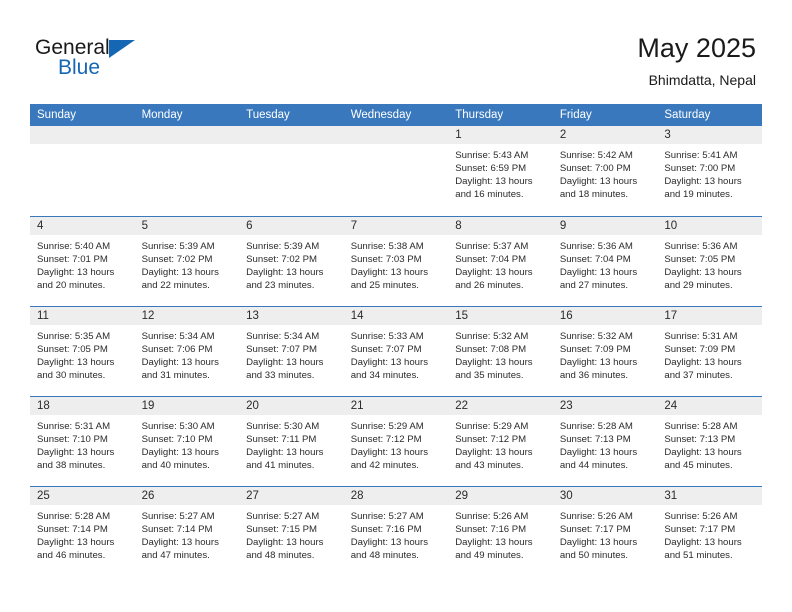 Image resolution: width=792 pixels, height=612 pixels. I want to click on daylight-text: Daylight: 13 hours and 41 minutes., so click(285, 458).